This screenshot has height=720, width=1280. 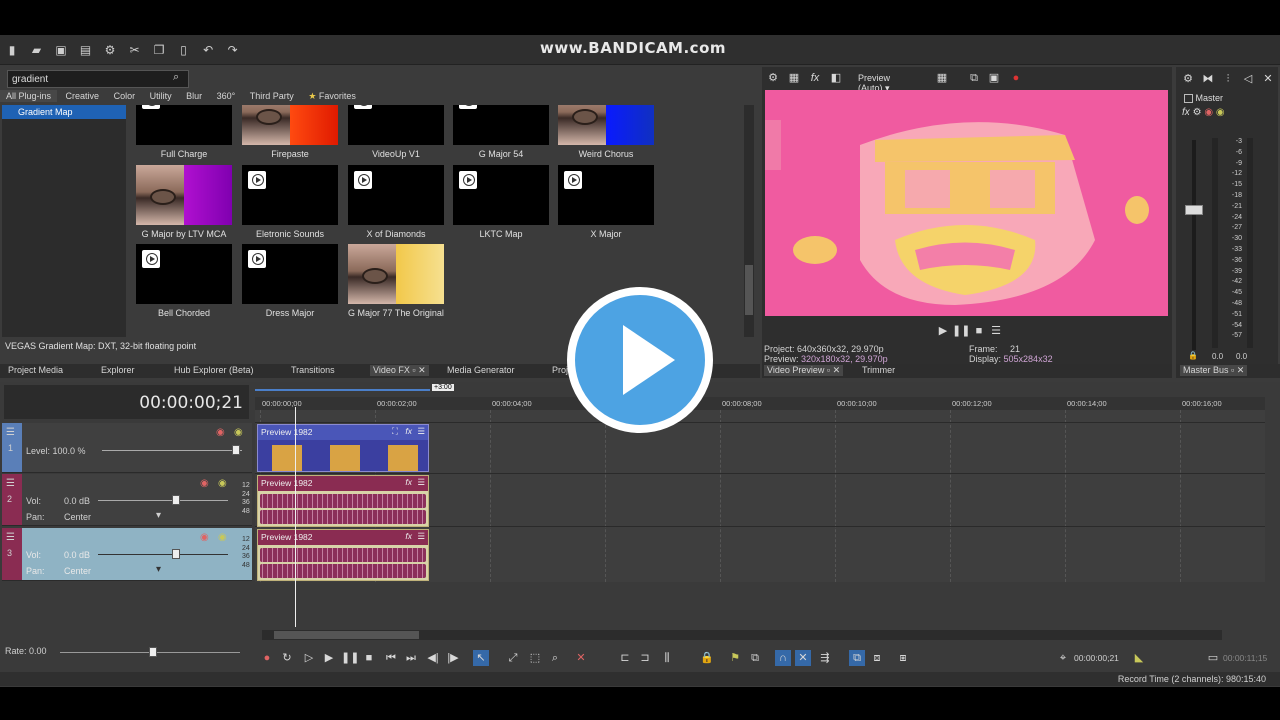 I want to click on selection-tool-icon: ⬚, so click(x=535, y=658).